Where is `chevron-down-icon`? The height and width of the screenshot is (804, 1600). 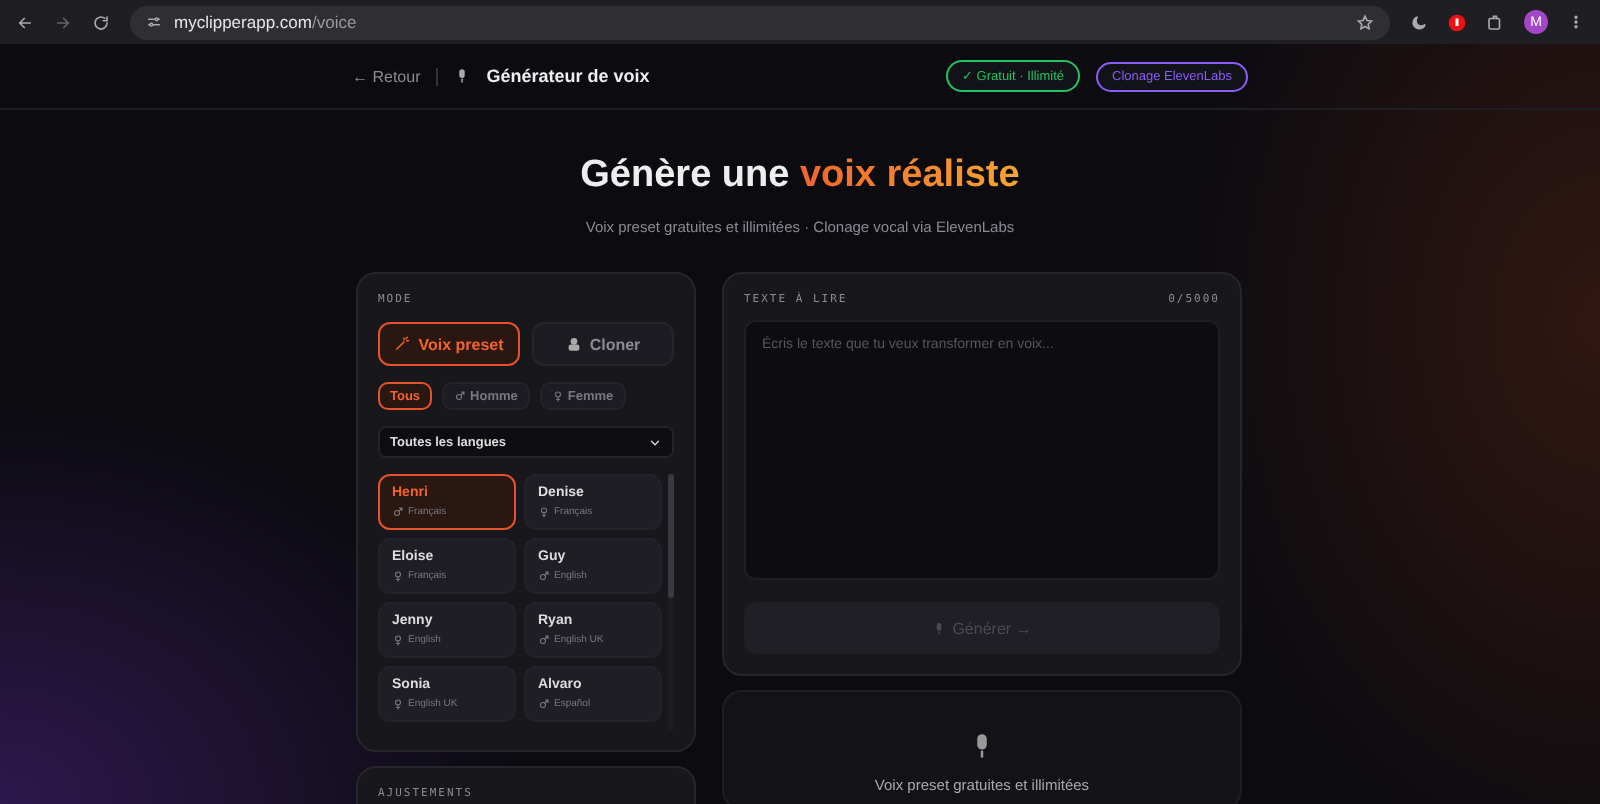
chevron-down-icon is located at coordinates (655, 442).